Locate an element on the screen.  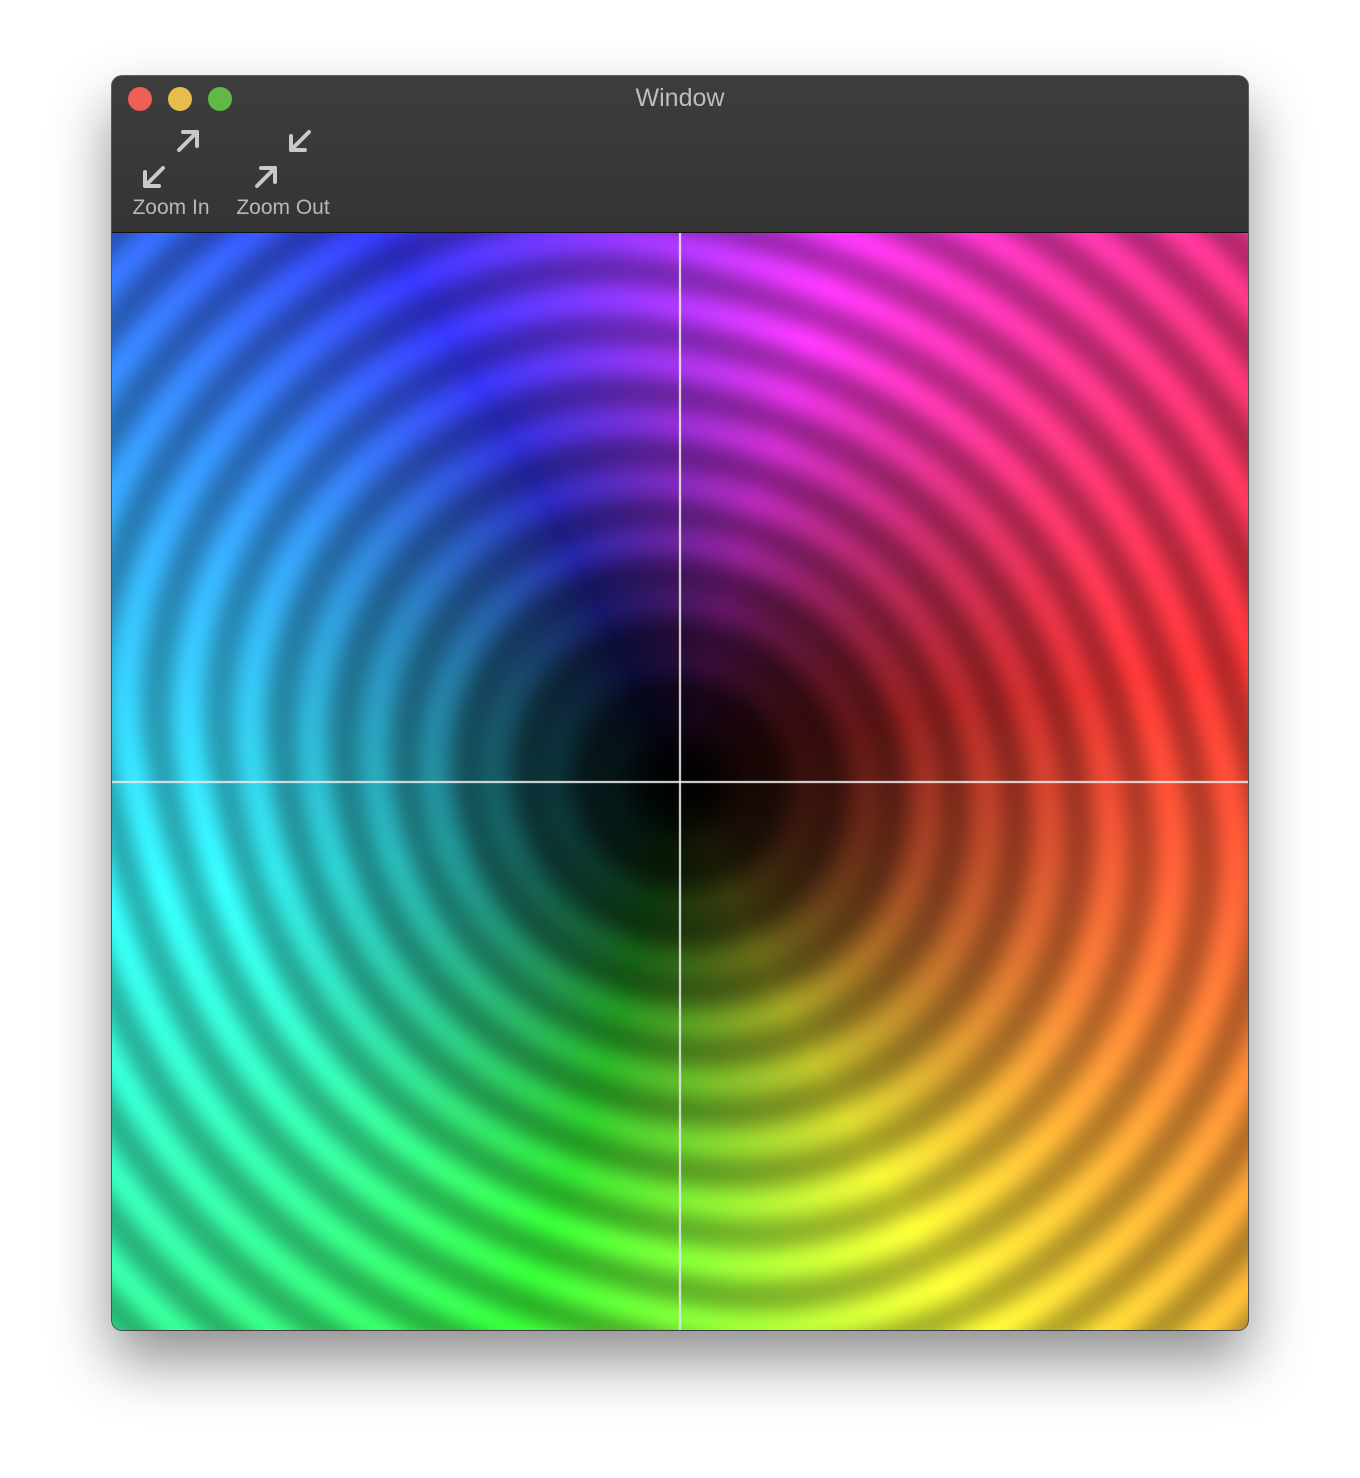
zoom-out-button: Zoom Out is located at coordinates (283, 174).